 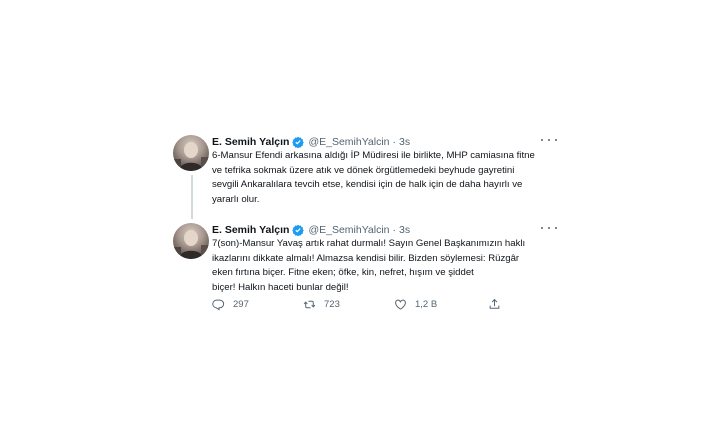 What do you see at coordinates (400, 304) in the screenshot?
I see `heart-icon` at bounding box center [400, 304].